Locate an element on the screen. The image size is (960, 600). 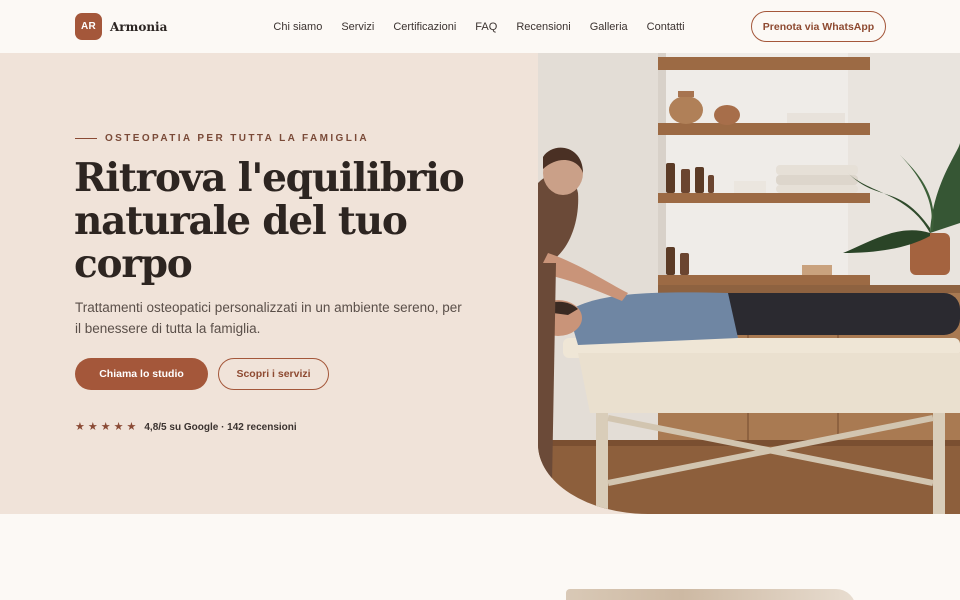
next-section is located at coordinates (480, 557).